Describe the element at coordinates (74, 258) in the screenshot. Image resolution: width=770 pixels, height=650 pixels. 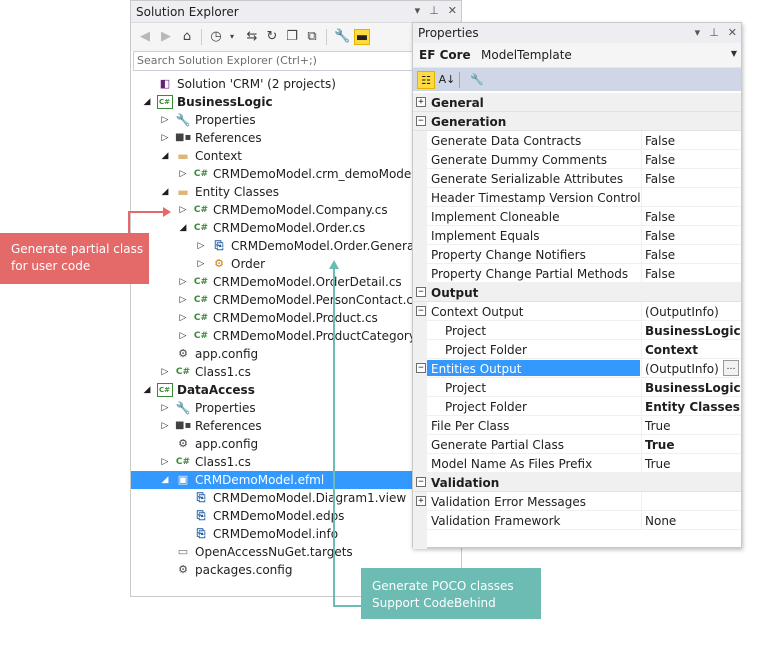
I see `partial-class-callout: Generate partial class for user code` at that location.